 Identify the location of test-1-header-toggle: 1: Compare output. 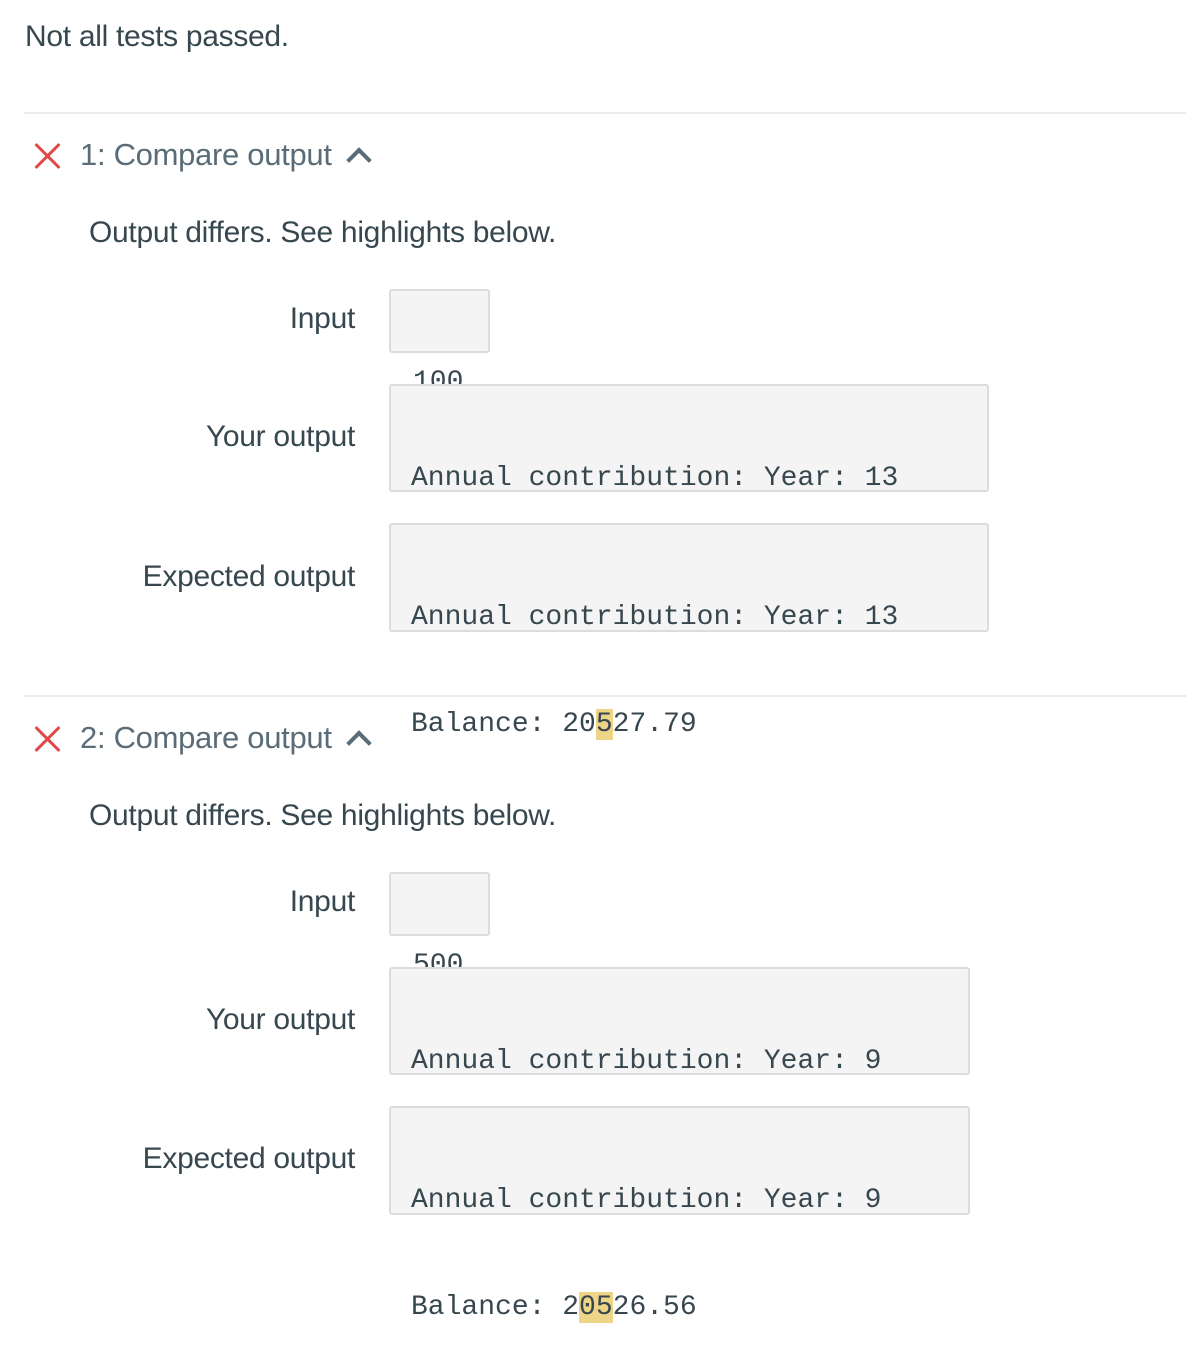
(202, 155).